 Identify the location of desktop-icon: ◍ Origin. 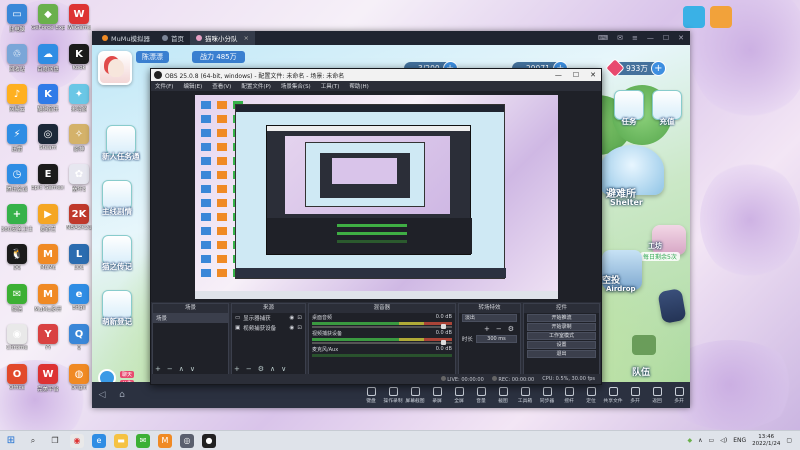
(79, 377).